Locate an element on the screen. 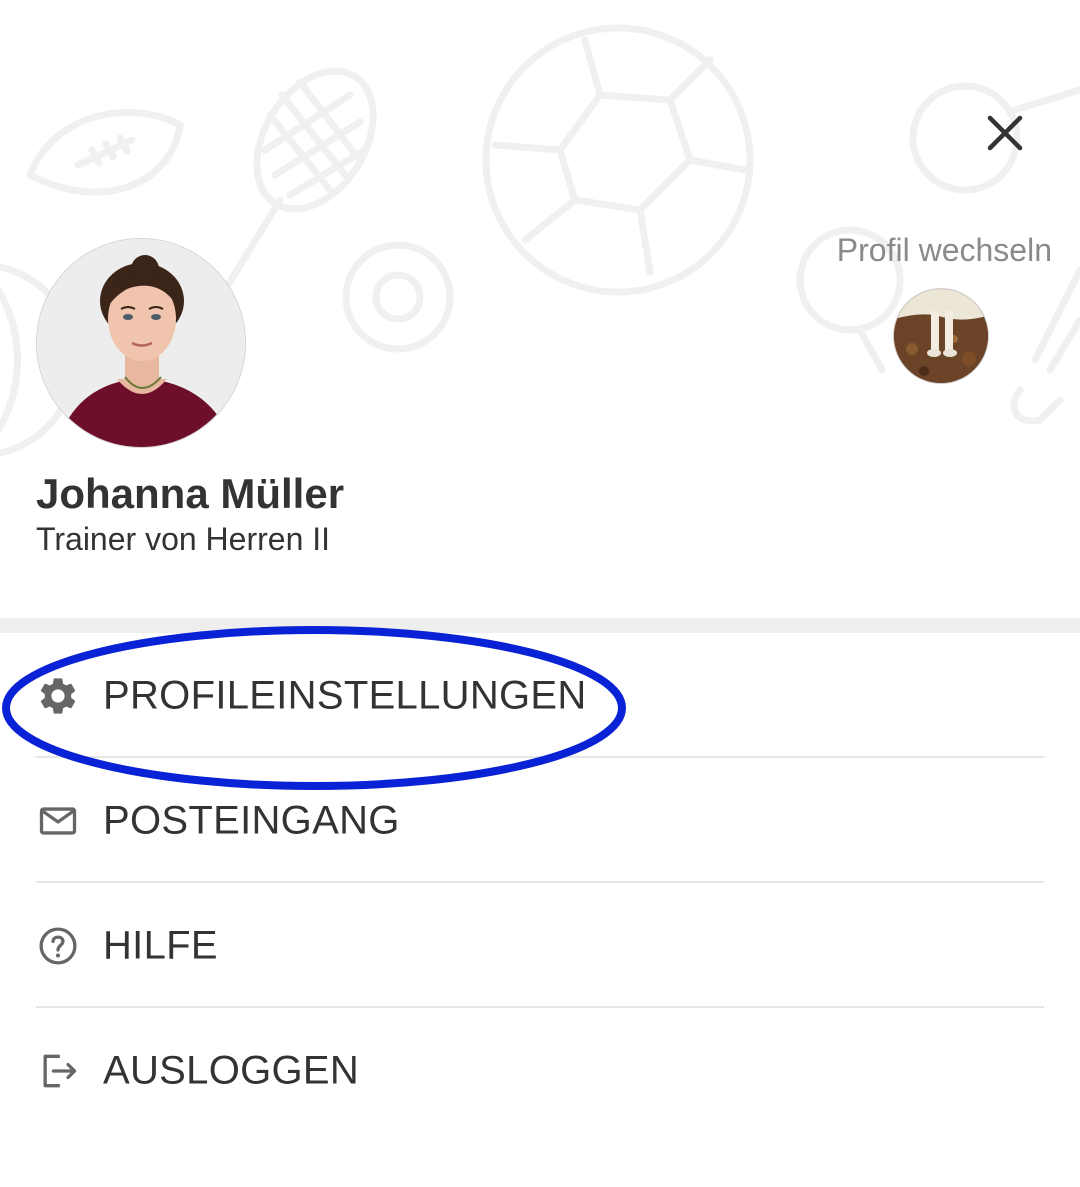 The height and width of the screenshot is (1187, 1080). help-icon is located at coordinates (58, 945).